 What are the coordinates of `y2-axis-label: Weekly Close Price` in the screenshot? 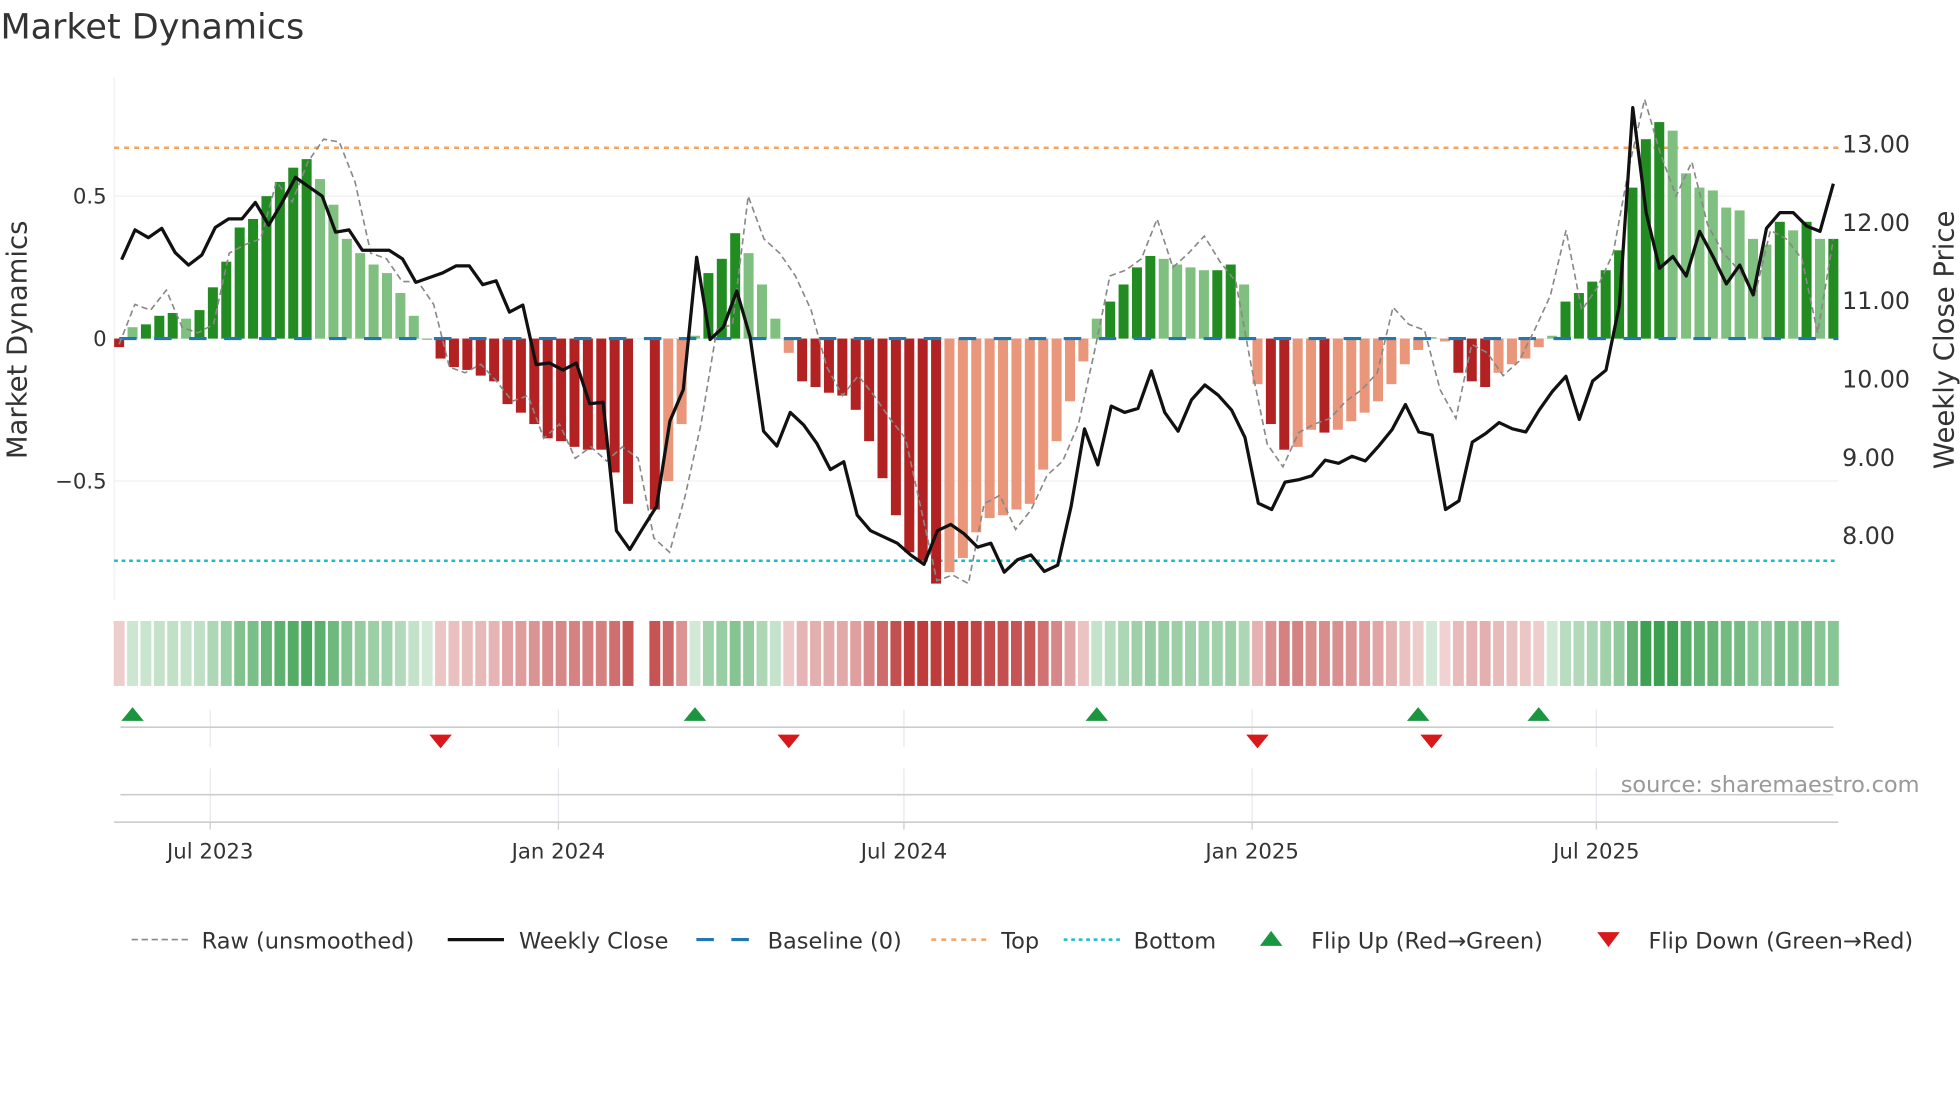 It's located at (1944, 340).